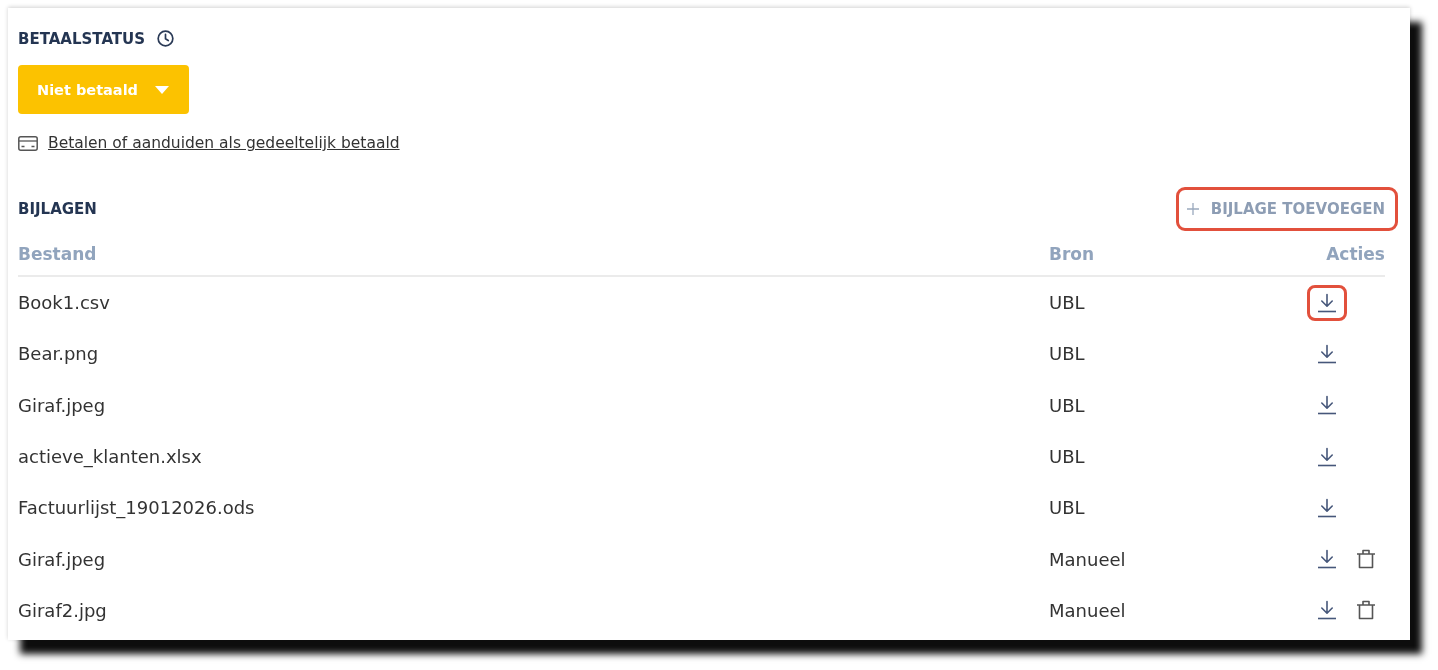 The height and width of the screenshot is (670, 1438). I want to click on status-dropdown: Niet betaald, so click(103, 89).